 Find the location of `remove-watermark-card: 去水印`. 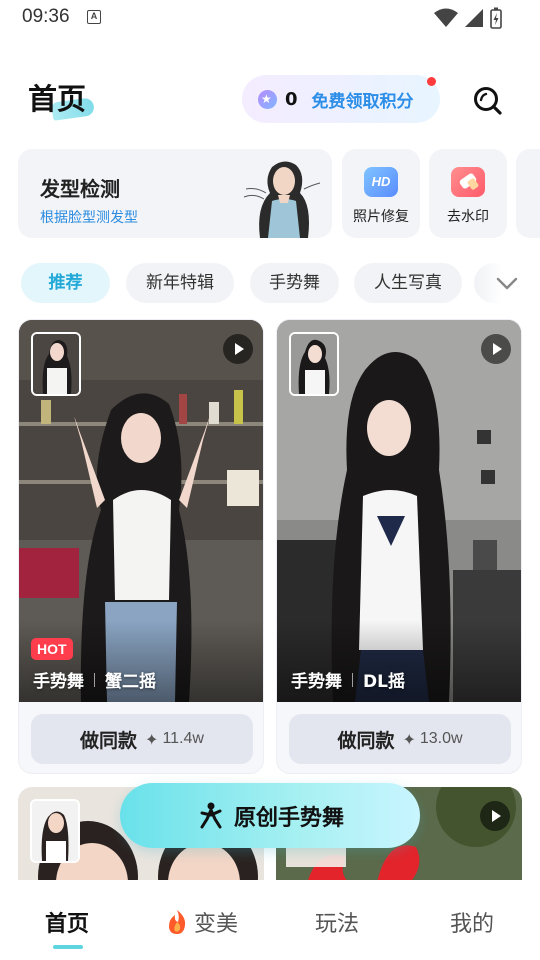

remove-watermark-card: 去水印 is located at coordinates (468, 193).